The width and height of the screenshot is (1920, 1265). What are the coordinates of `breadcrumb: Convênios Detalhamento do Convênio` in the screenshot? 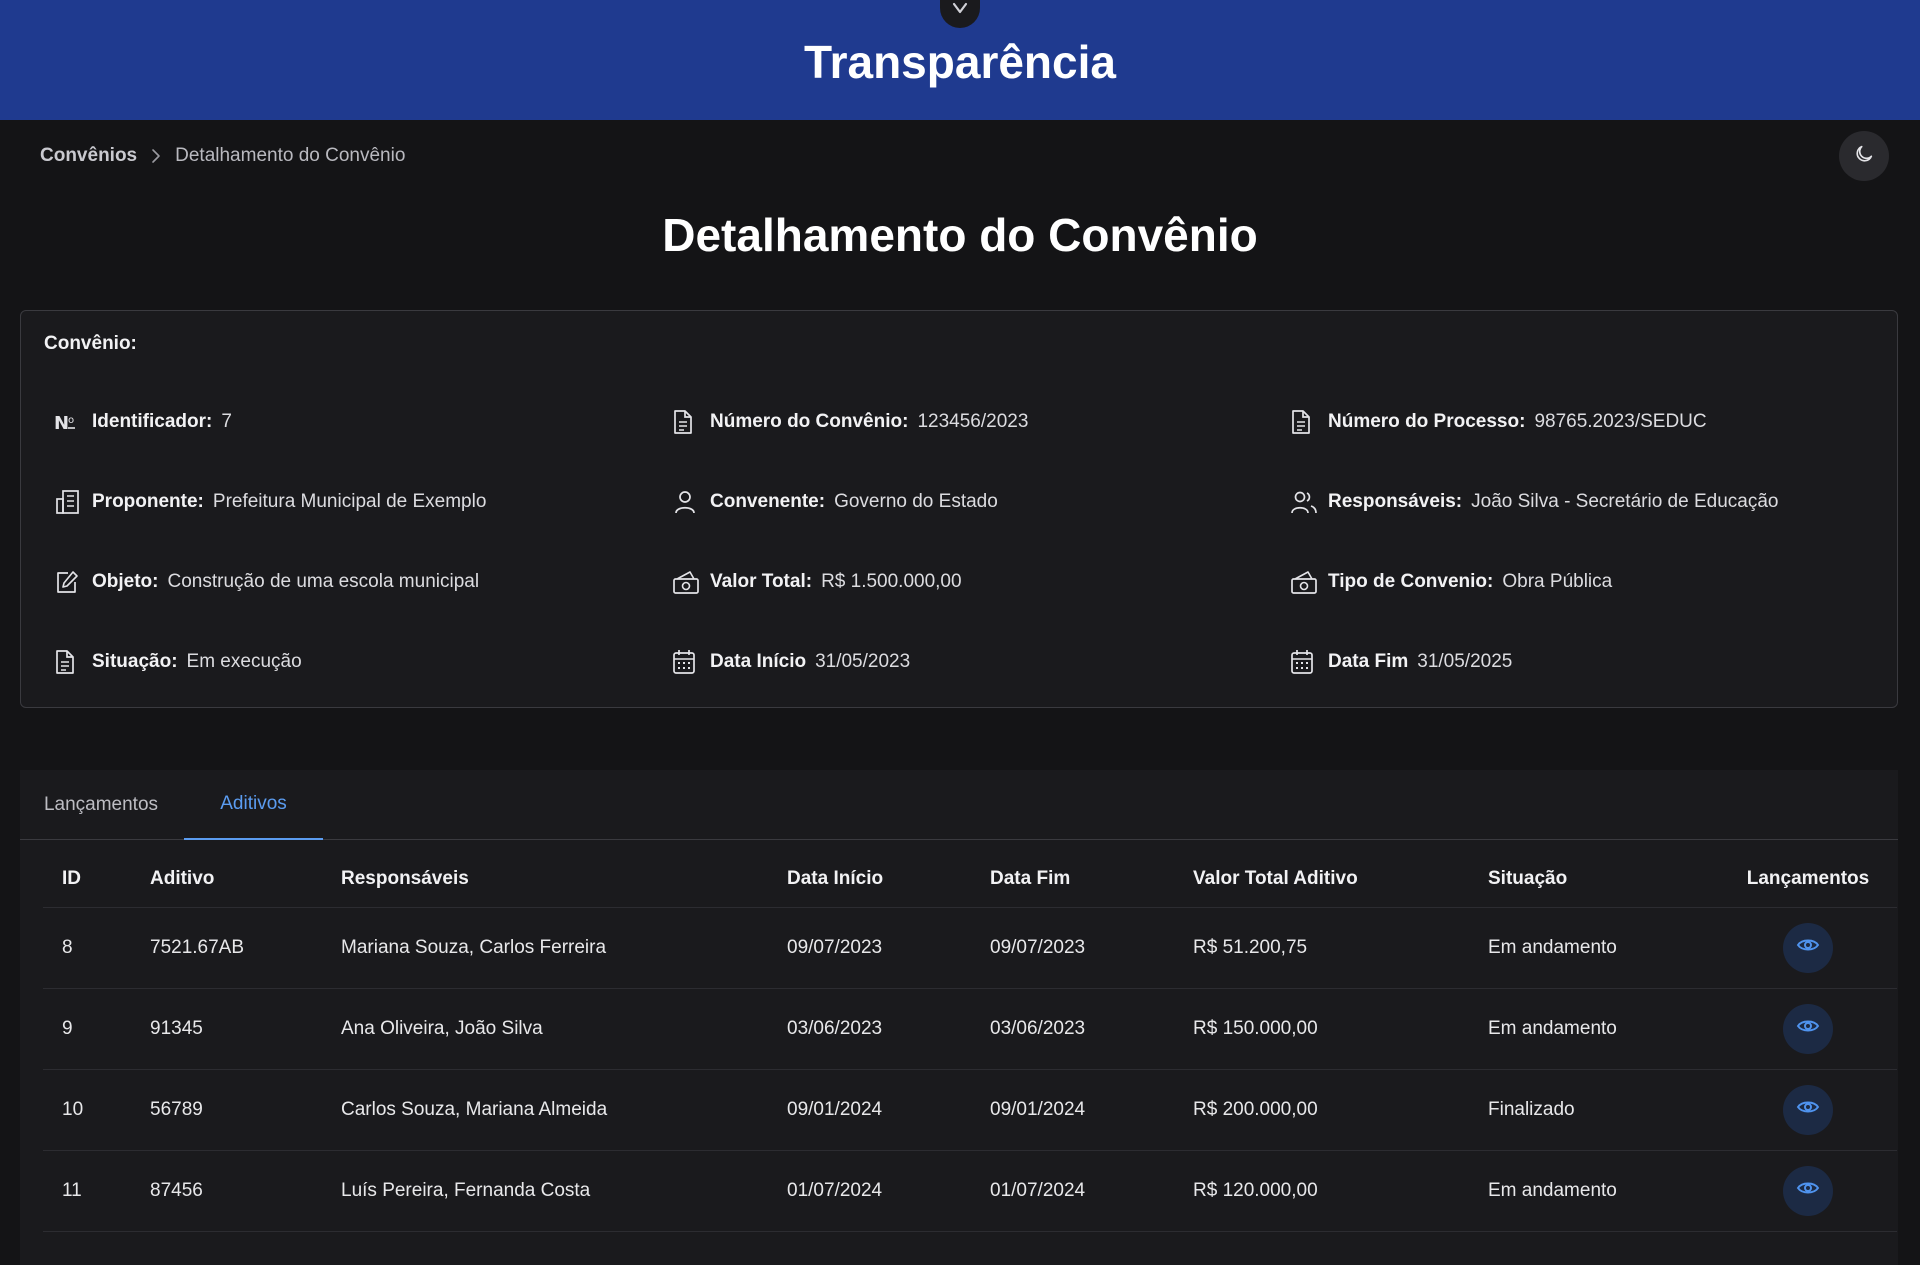 It's located at (222, 156).